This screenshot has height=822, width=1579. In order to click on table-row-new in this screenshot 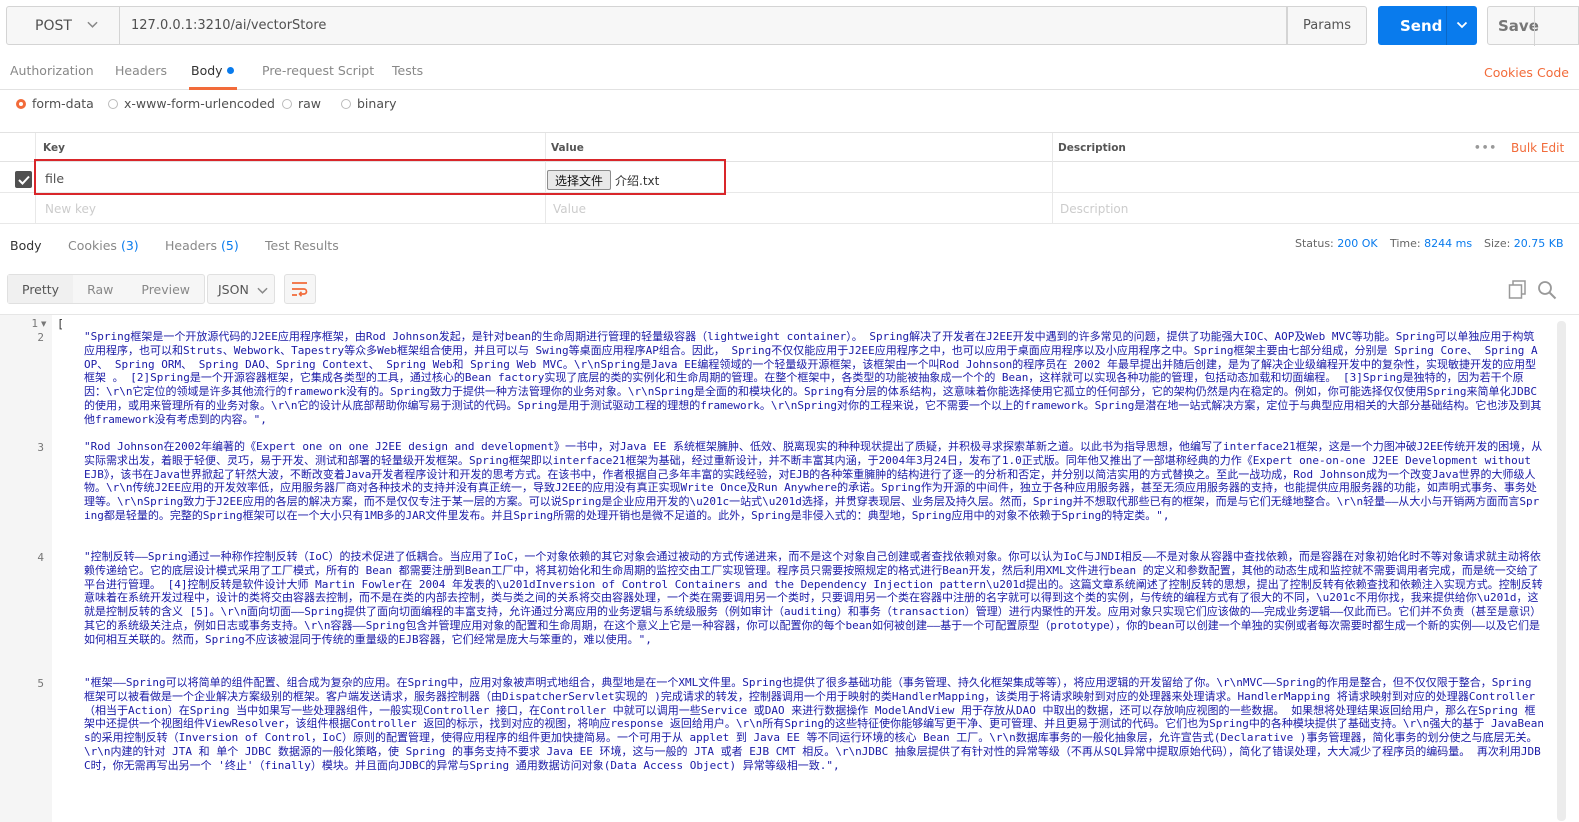, I will do `click(789, 208)`.